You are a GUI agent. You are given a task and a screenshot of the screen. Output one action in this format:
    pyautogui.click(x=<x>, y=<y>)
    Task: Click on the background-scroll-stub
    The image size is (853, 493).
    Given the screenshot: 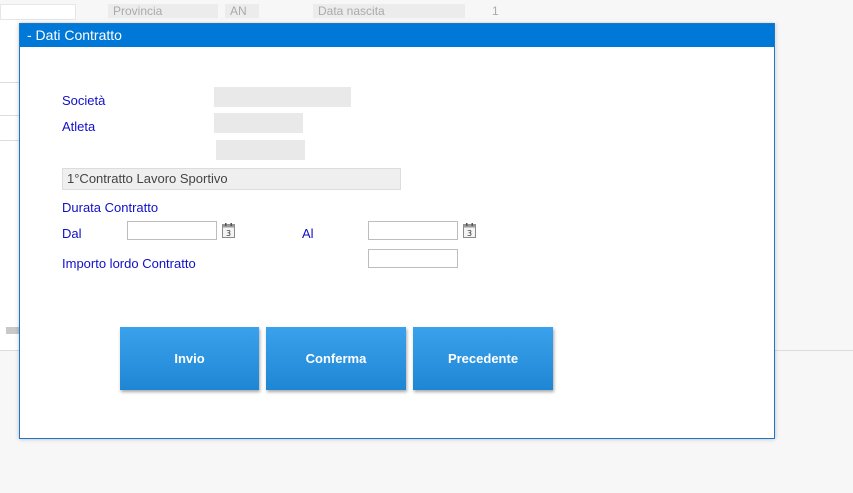 What is the action you would take?
    pyautogui.click(x=13, y=330)
    